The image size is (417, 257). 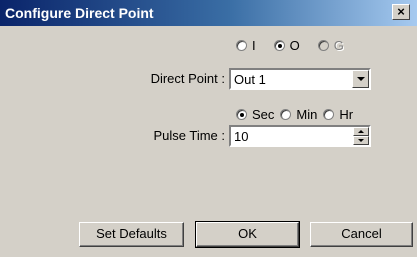 I want to click on radio-output-label: O, so click(x=294, y=45).